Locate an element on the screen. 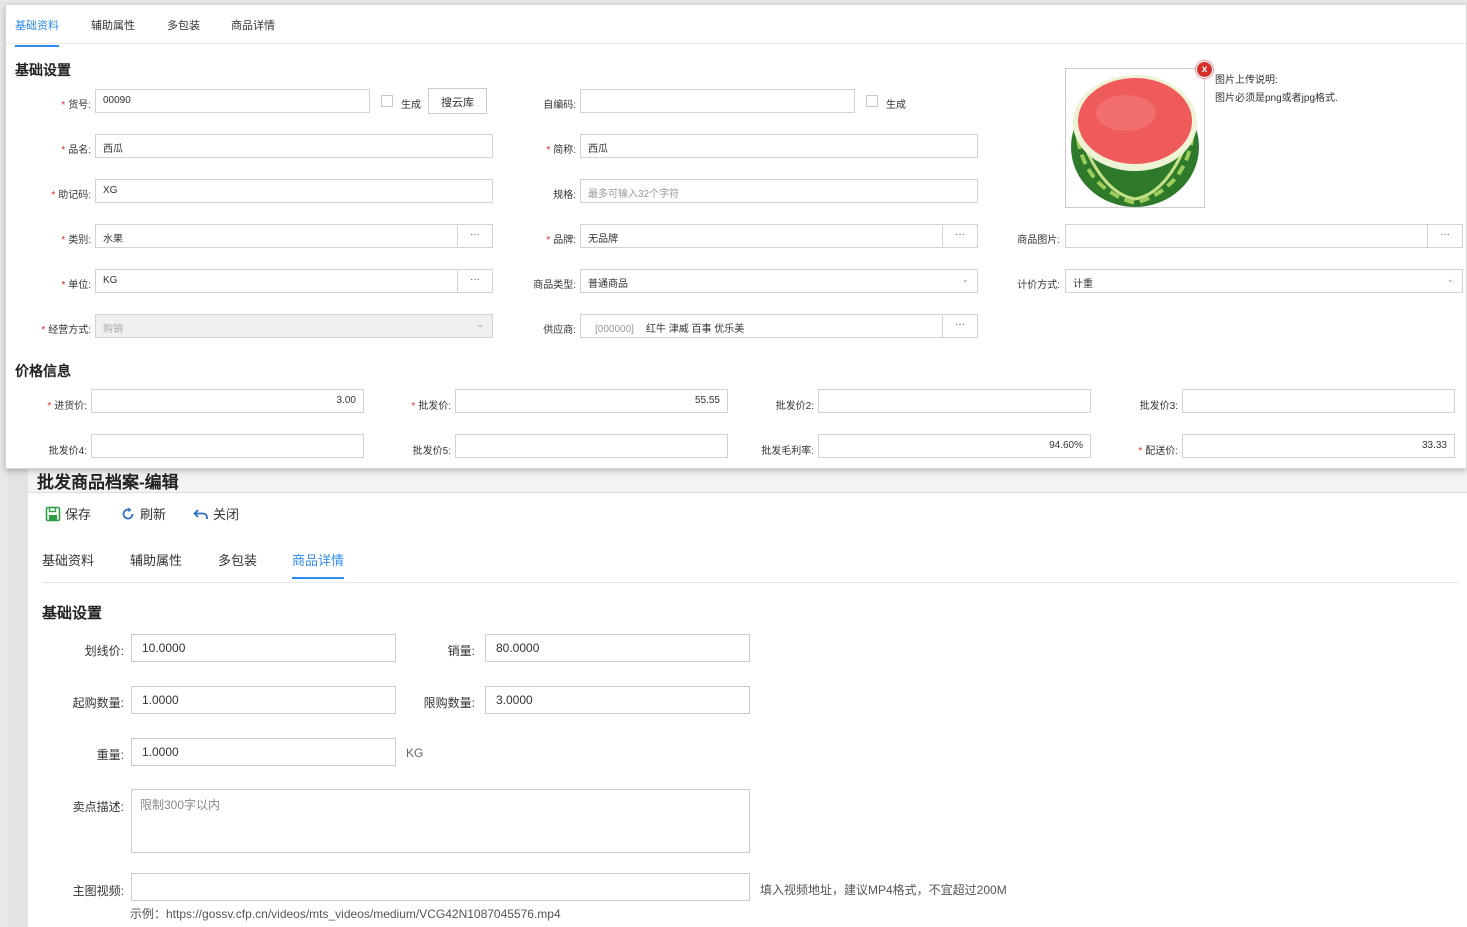 The image size is (1467, 927). refresh-button: 刷新 is located at coordinates (143, 513).